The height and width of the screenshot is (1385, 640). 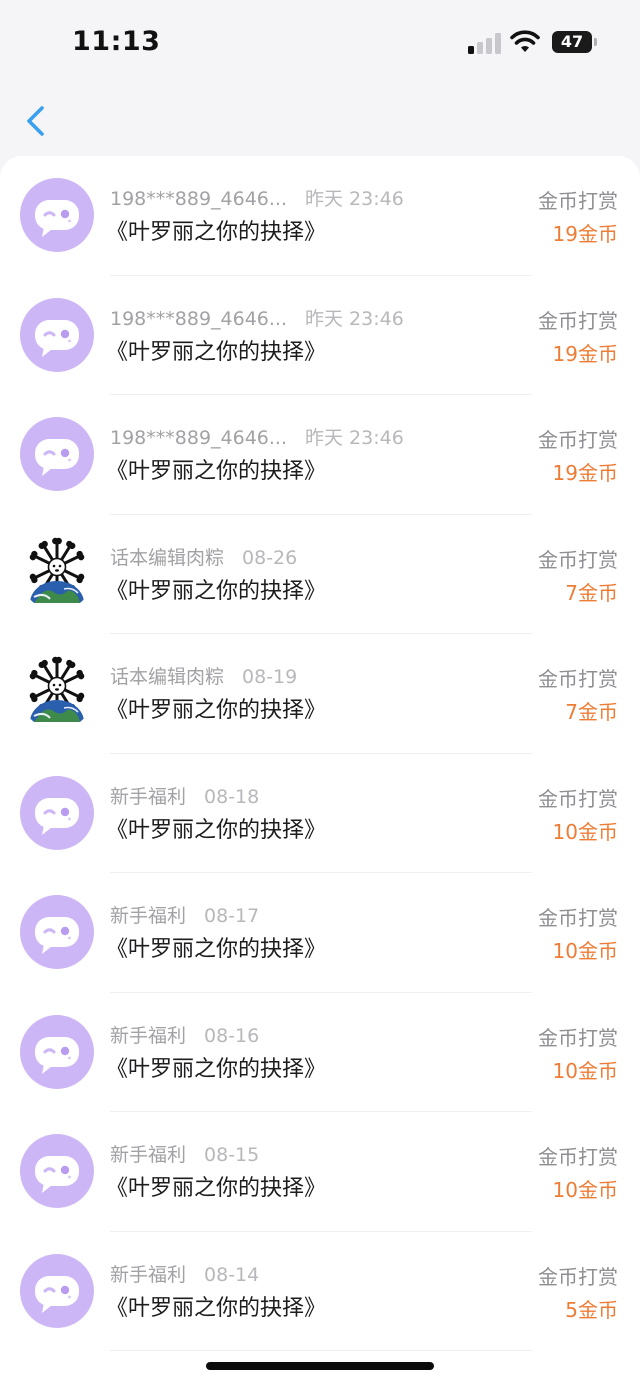 I want to click on record-time: 08-19, so click(x=270, y=677).